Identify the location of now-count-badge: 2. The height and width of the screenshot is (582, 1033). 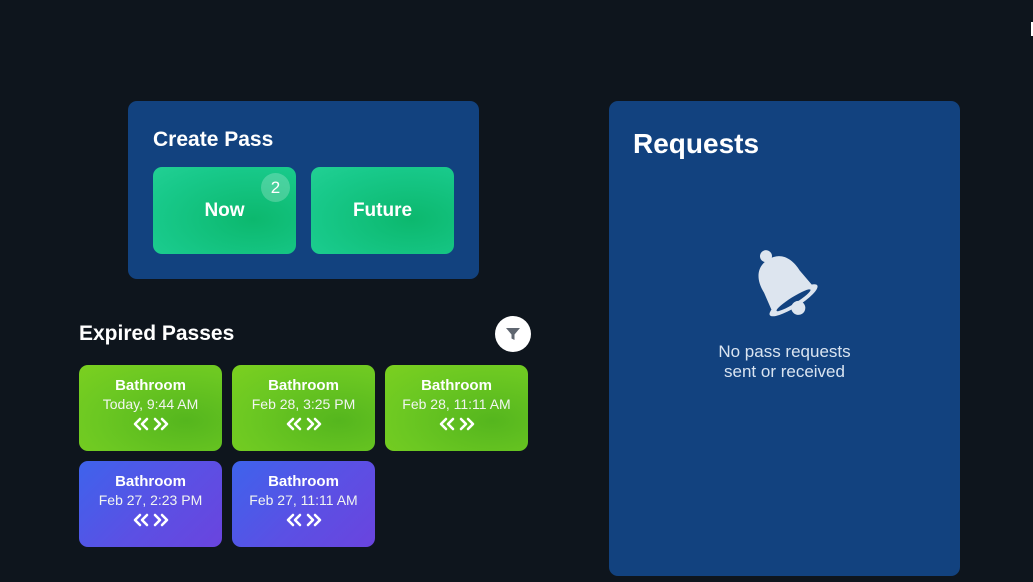
(275, 187).